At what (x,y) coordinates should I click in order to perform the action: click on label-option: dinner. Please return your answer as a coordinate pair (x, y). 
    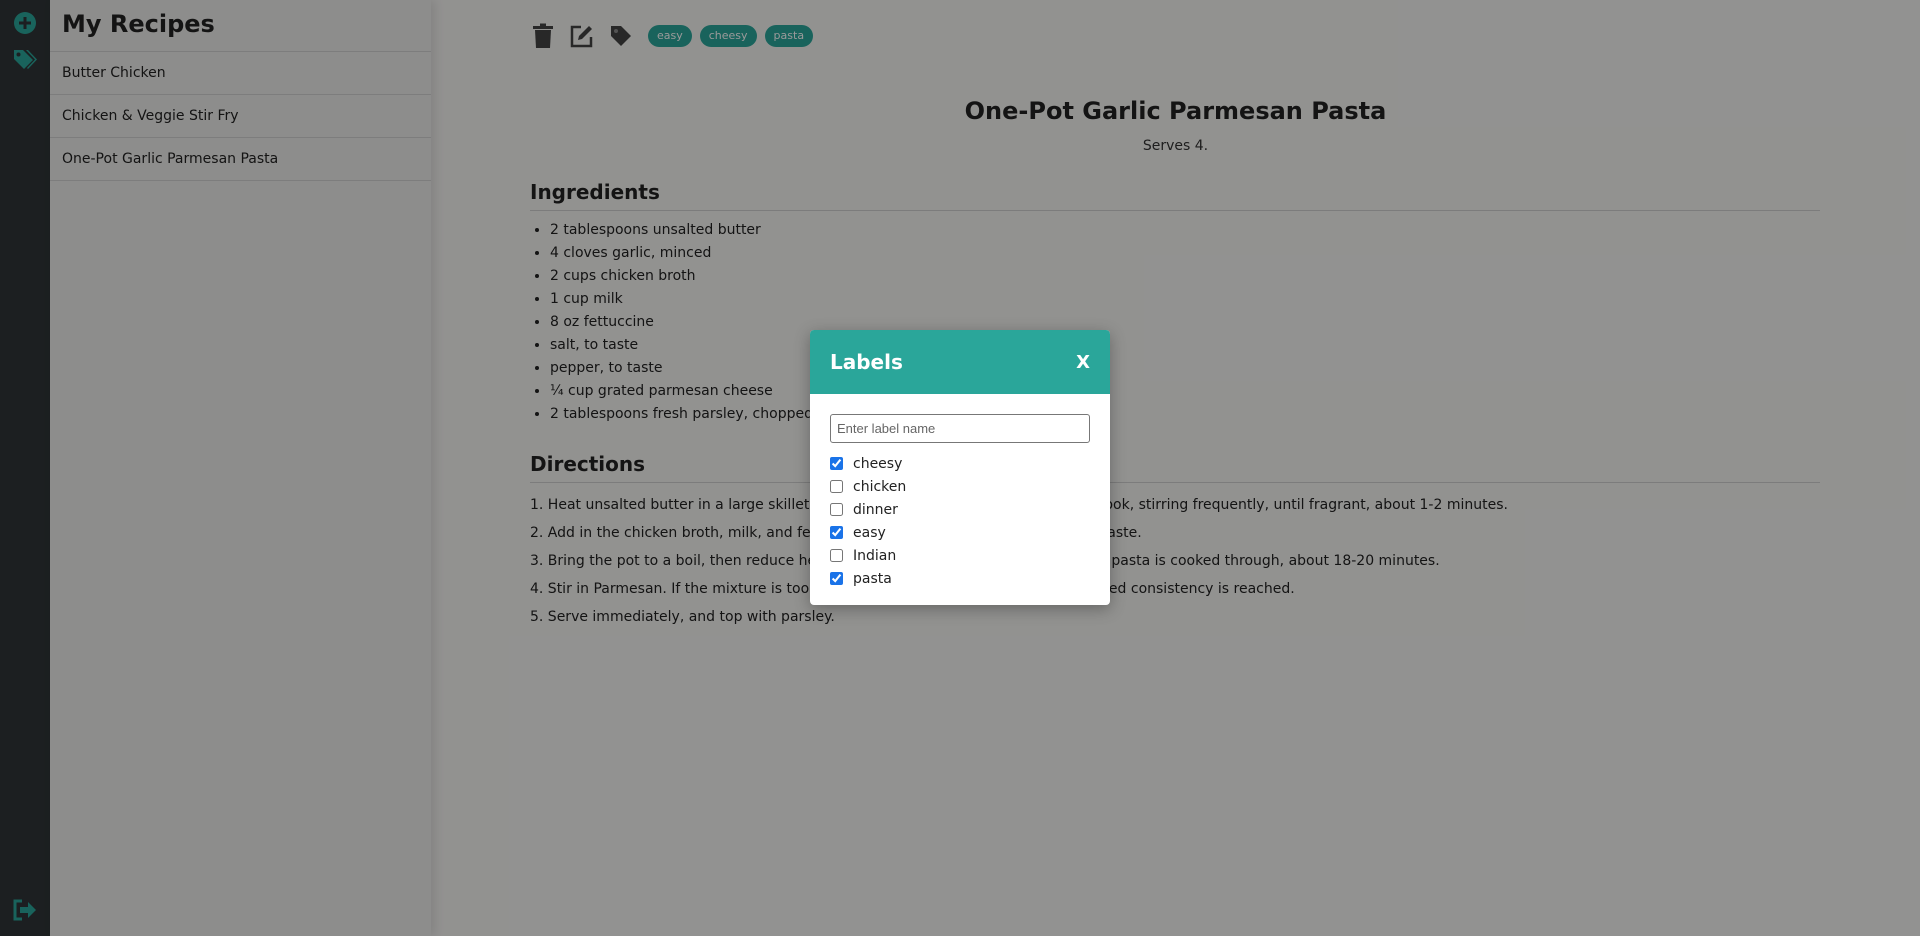
    Looking at the image, I should click on (960, 509).